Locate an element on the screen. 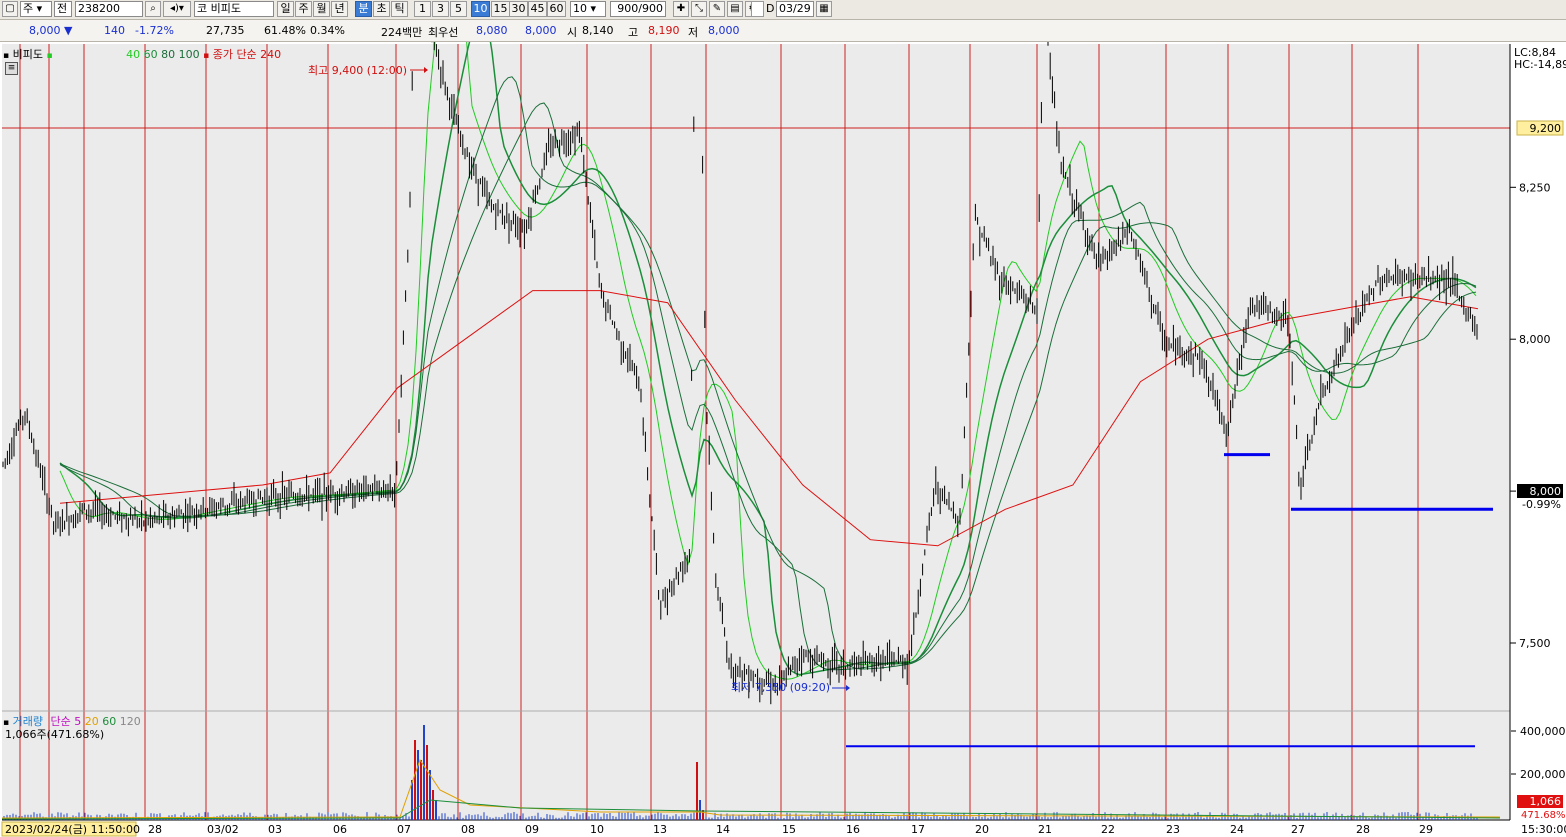 This screenshot has width=1566, height=837. time-tick-label: 24 is located at coordinates (1237, 829).